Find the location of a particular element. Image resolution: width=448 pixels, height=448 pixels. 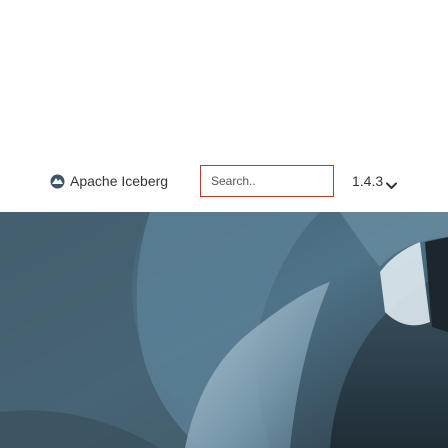

version-dropdown: 1.4.3 is located at coordinates (375, 181).